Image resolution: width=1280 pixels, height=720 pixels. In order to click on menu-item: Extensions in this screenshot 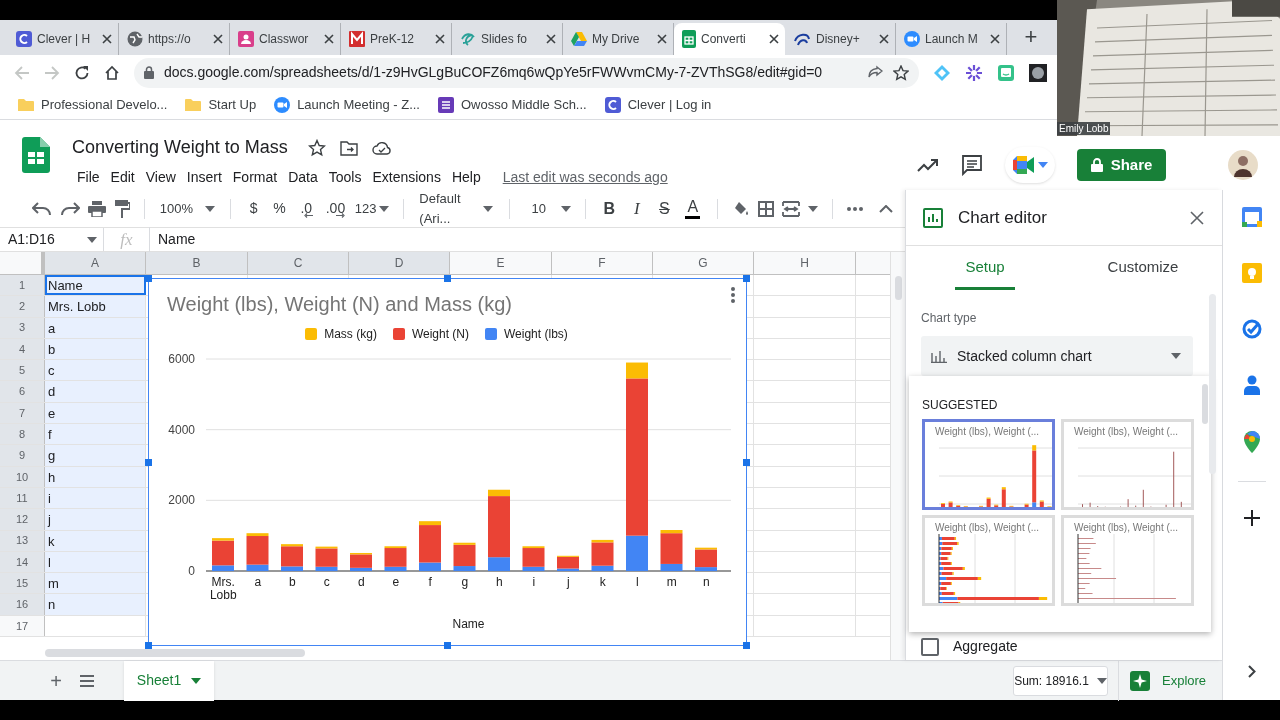, I will do `click(406, 177)`.